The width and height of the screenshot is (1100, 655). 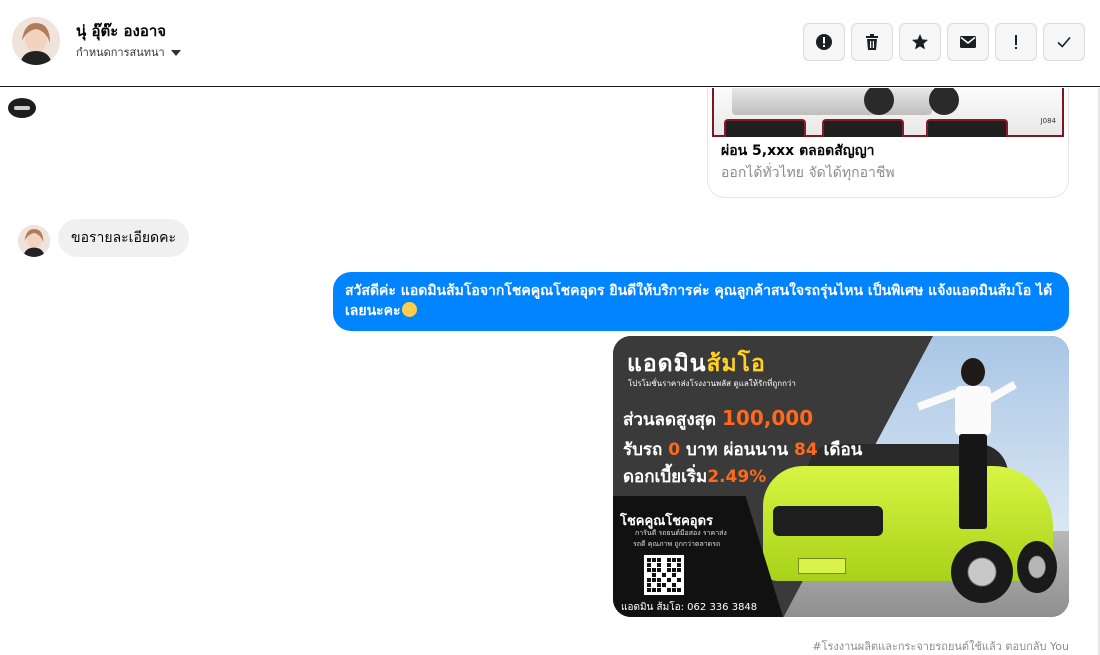 I want to click on mail-button, so click(x=968, y=42).